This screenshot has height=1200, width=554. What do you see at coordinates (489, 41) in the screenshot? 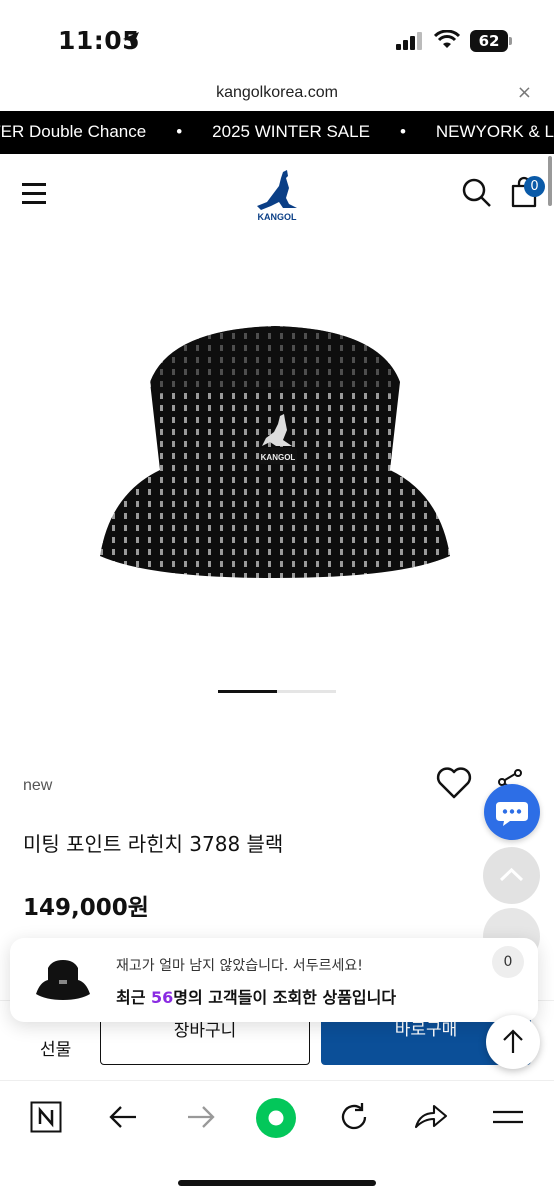
I see `battery-indicator: 62` at bounding box center [489, 41].